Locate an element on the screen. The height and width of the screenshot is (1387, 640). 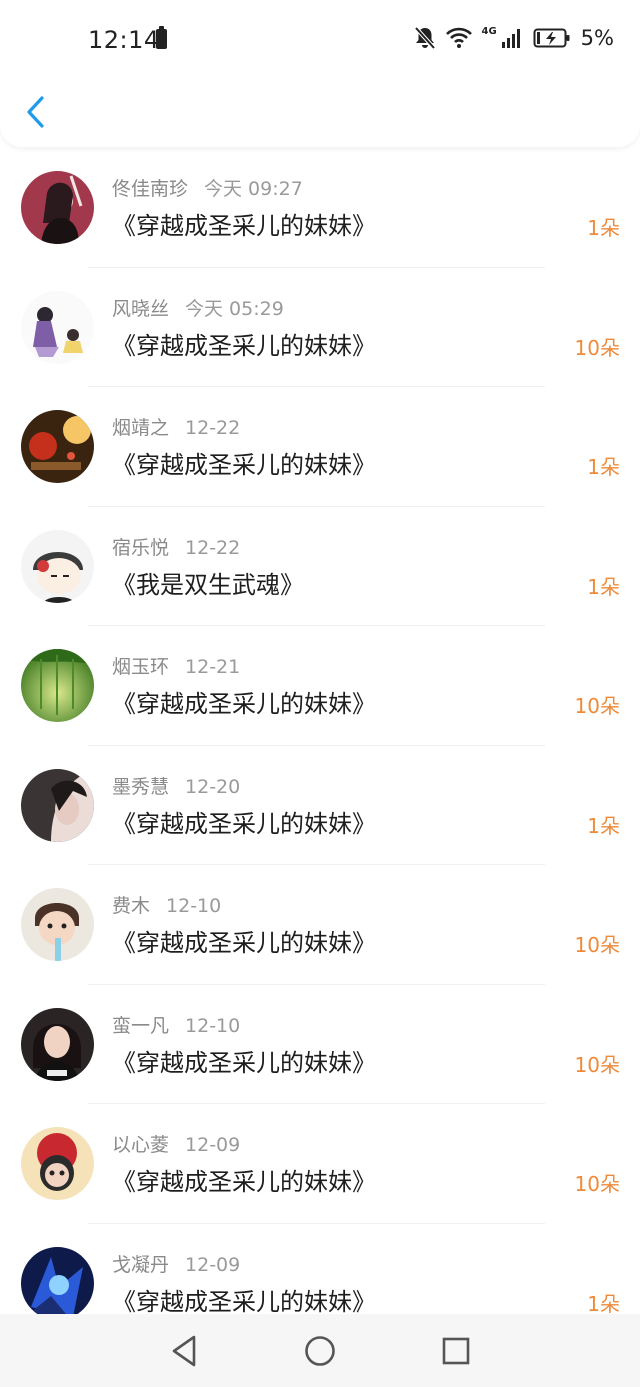
list-item: 戈凝丹 12-09 《穿越成圣采儿的妹妹》 1朵 is located at coordinates (320, 1269).